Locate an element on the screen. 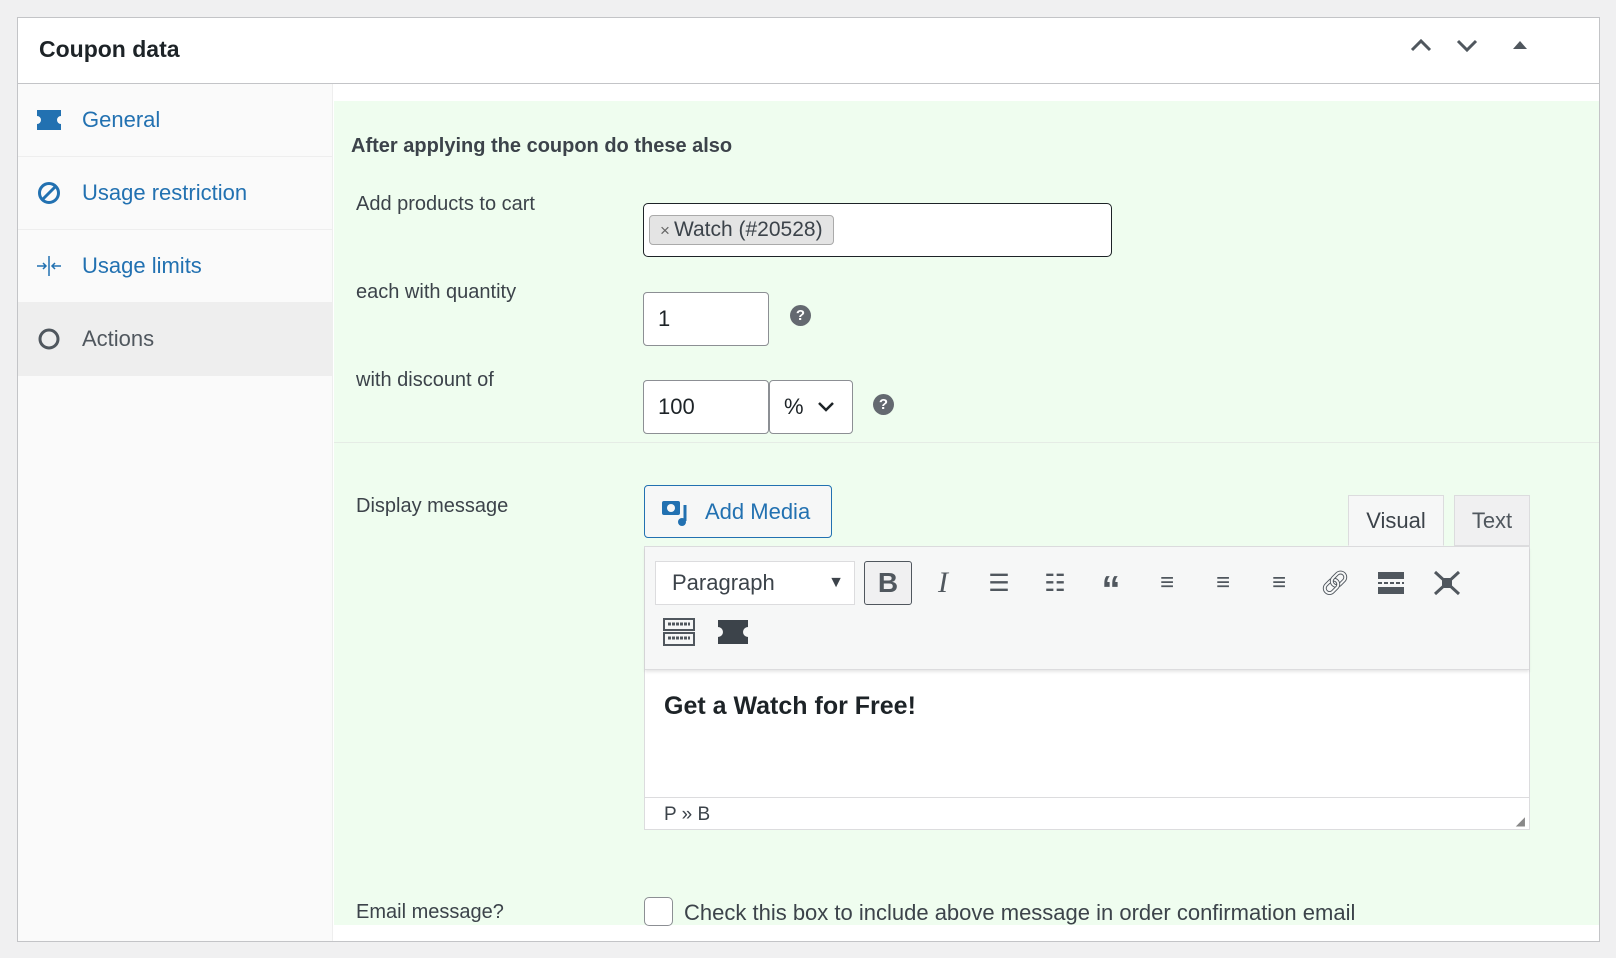 The height and width of the screenshot is (958, 1616). sidebar-item-general: General is located at coordinates (175, 120).